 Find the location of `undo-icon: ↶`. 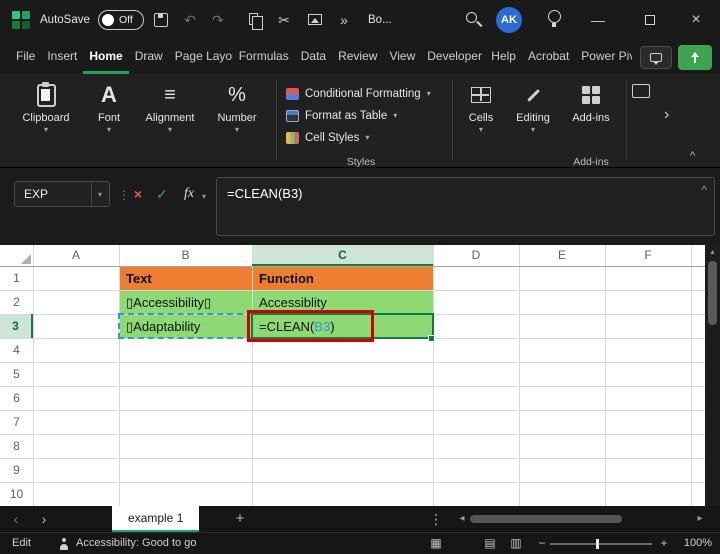

undo-icon: ↶ is located at coordinates (190, 20).